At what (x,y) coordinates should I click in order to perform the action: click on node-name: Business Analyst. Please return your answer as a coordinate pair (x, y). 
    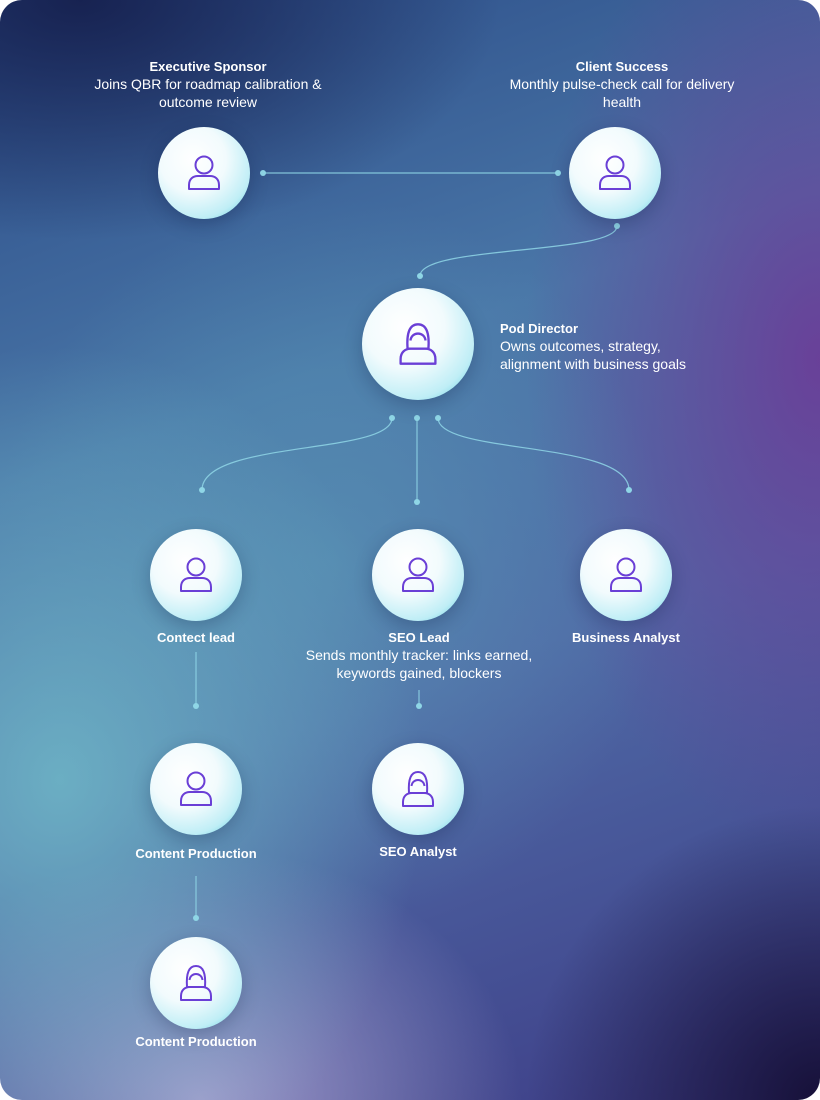
    Looking at the image, I should click on (626, 637).